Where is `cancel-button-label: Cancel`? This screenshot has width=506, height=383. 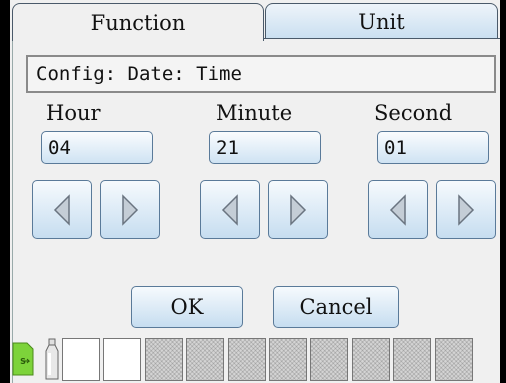 cancel-button-label: Cancel is located at coordinates (336, 307).